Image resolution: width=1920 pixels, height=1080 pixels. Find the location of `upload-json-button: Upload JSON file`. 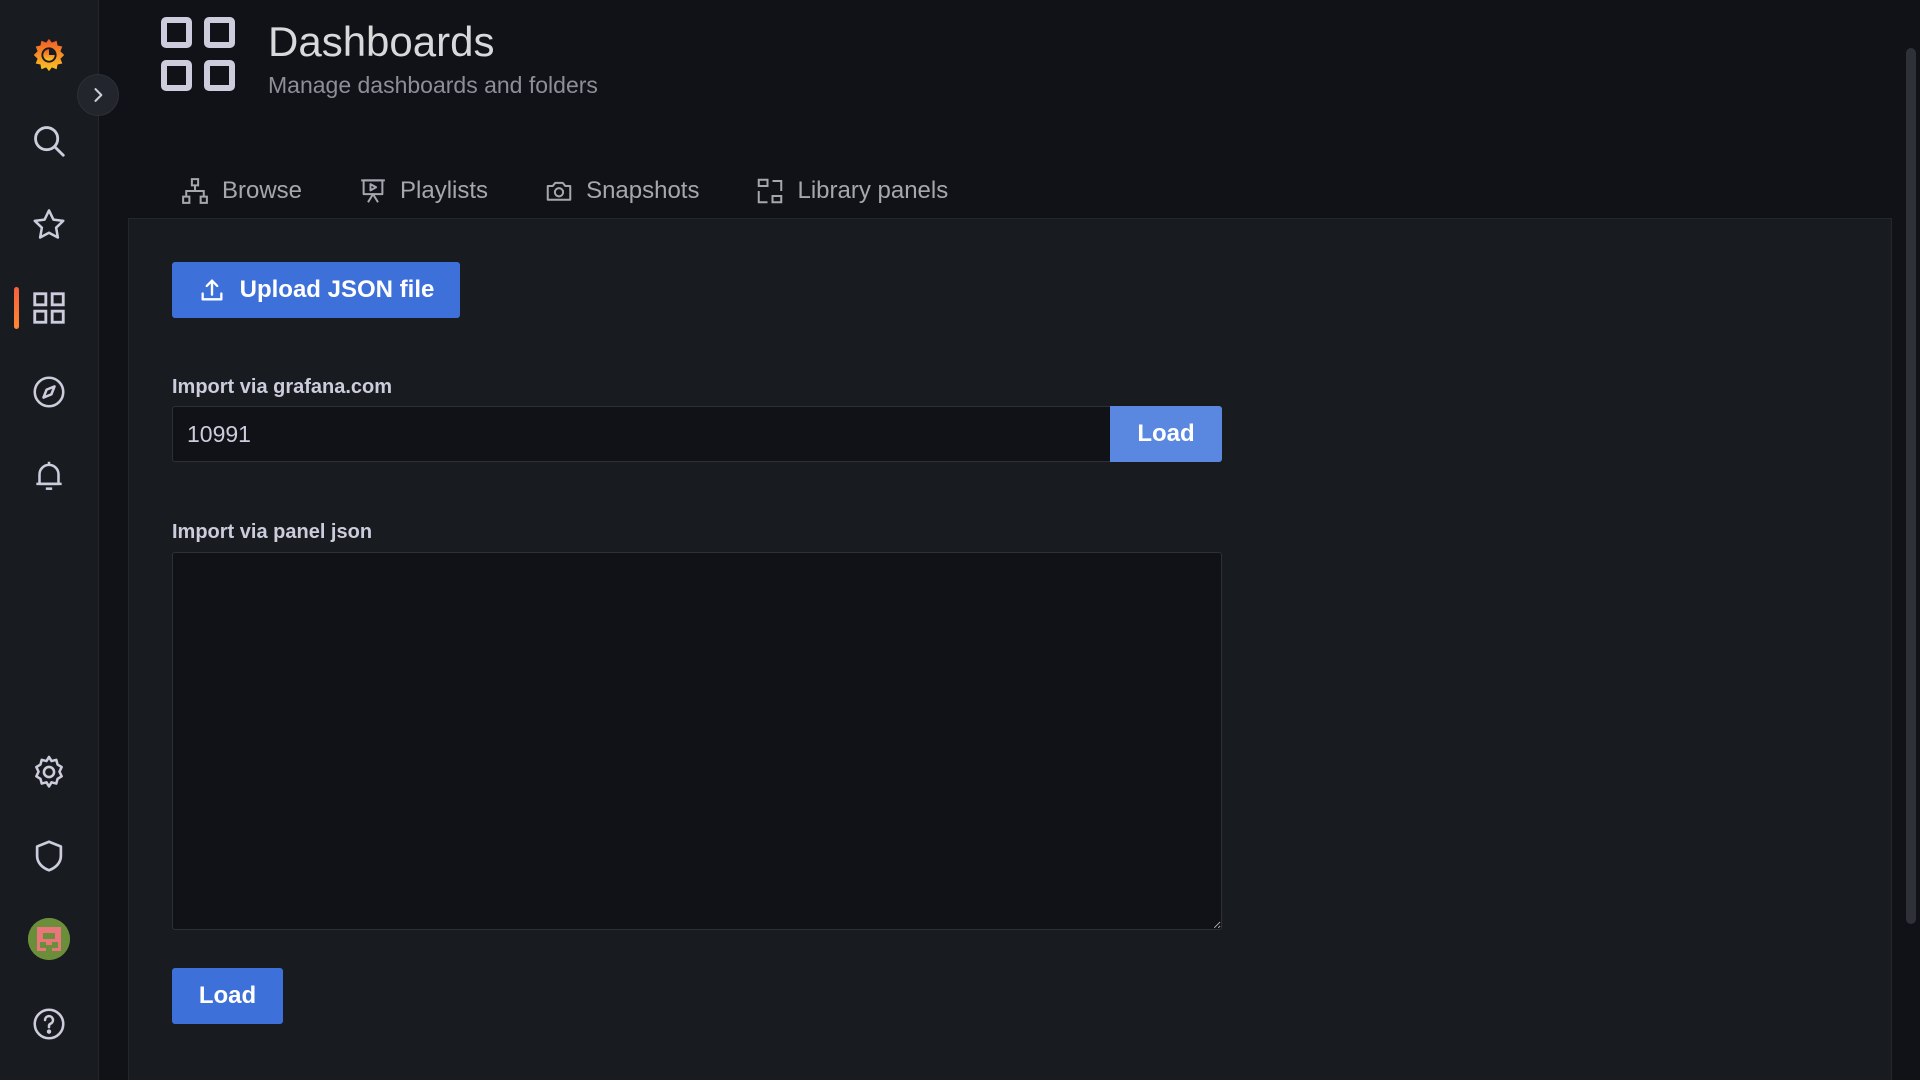

upload-json-button: Upload JSON file is located at coordinates (316, 290).